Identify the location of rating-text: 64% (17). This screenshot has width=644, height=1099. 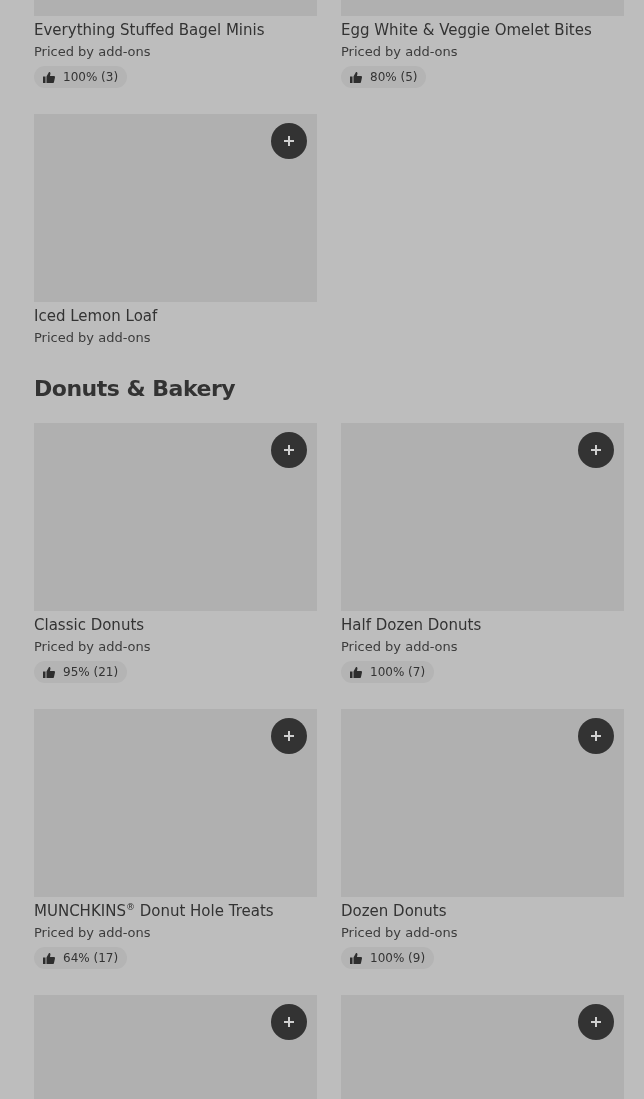
(91, 958).